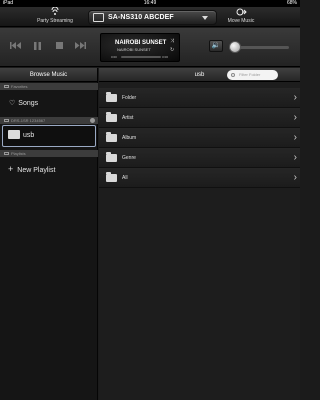  What do you see at coordinates (199, 138) in the screenshot?
I see `list-item: Album ›` at bounding box center [199, 138].